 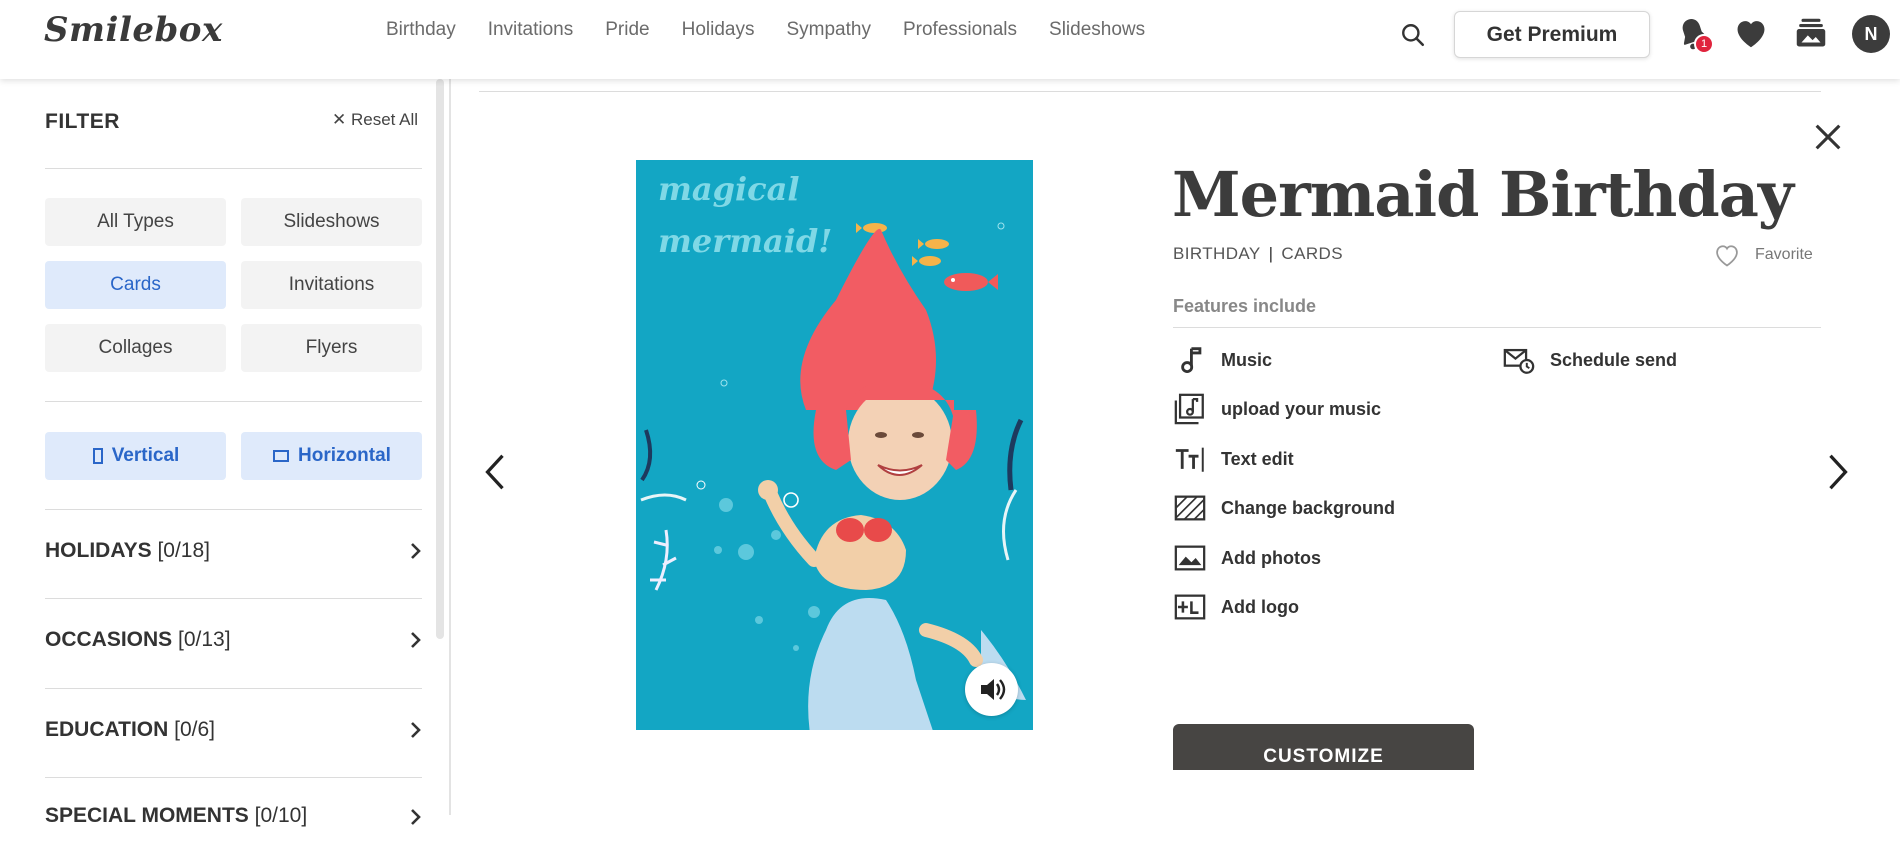 I want to click on orientation-horizontal: Horizontal, so click(x=331, y=456).